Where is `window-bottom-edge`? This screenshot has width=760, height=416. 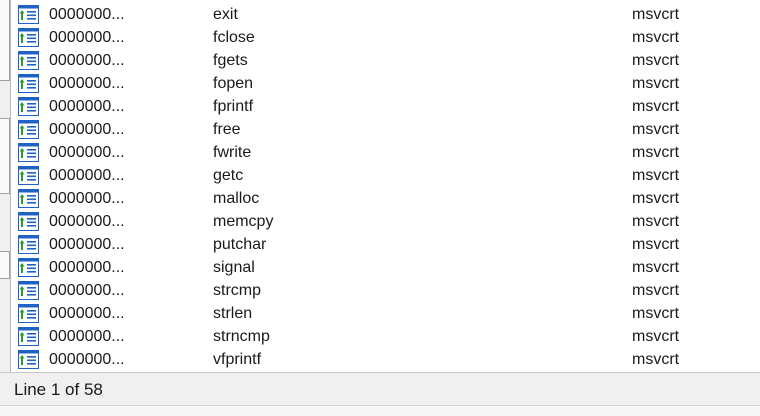 window-bottom-edge is located at coordinates (380, 410).